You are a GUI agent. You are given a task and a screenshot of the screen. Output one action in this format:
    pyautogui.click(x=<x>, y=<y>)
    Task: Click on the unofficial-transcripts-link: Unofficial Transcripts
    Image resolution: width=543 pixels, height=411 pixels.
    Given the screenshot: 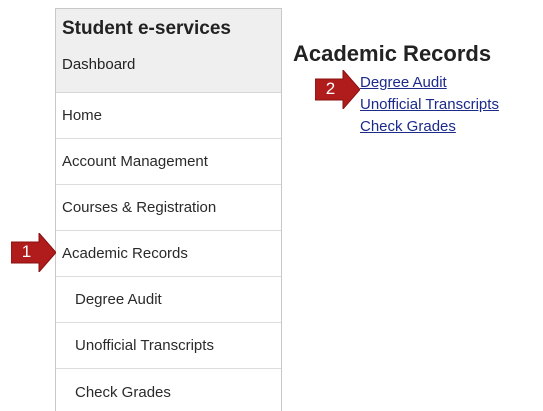 What is the action you would take?
    pyautogui.click(x=429, y=104)
    